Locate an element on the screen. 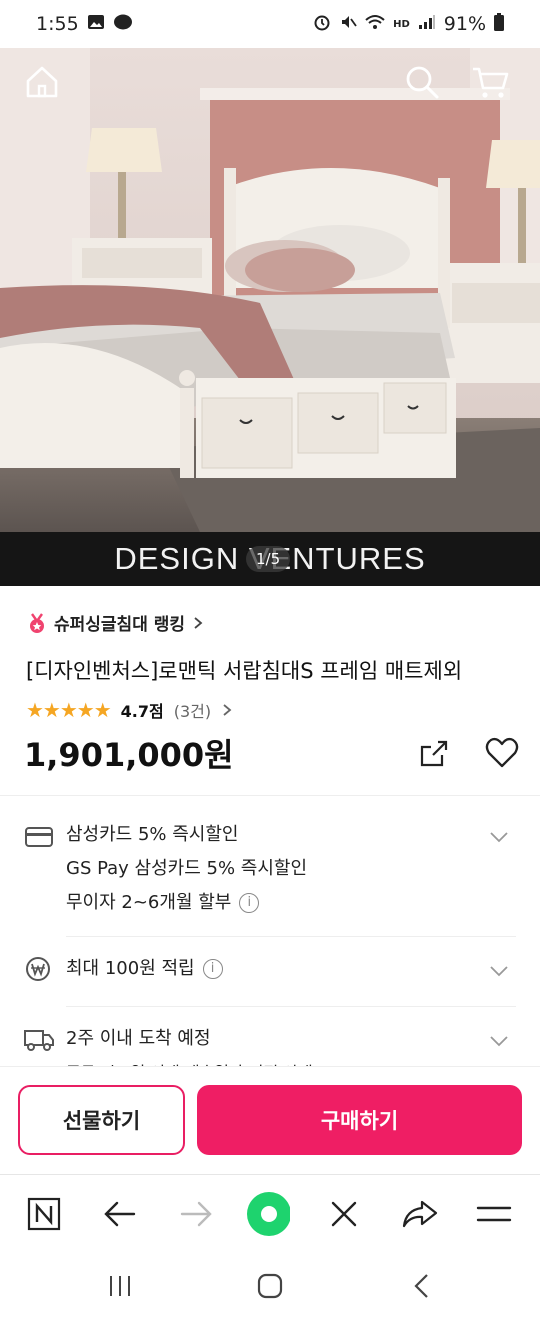 The height and width of the screenshot is (1320, 540). delivery-row: 2주 이내 도착 예정 주문 시 2일 이내 배송일자 지정 안내 is located at coordinates (270, 1044).